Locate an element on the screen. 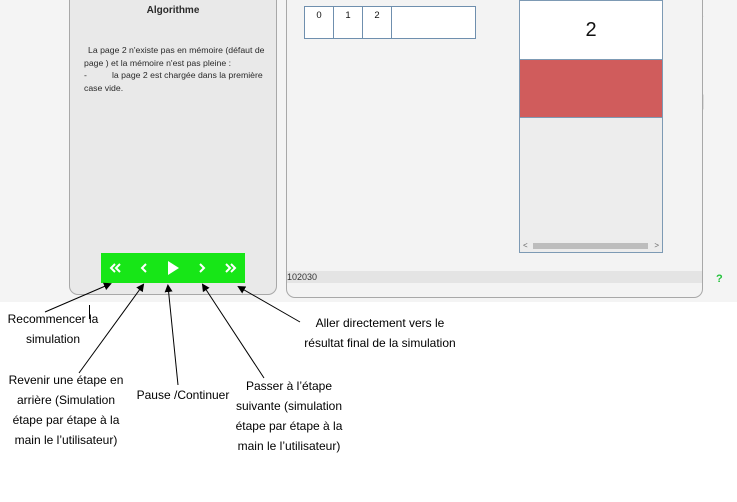 The width and height of the screenshot is (737, 502). annotation-arrows is located at coordinates (172, 334).